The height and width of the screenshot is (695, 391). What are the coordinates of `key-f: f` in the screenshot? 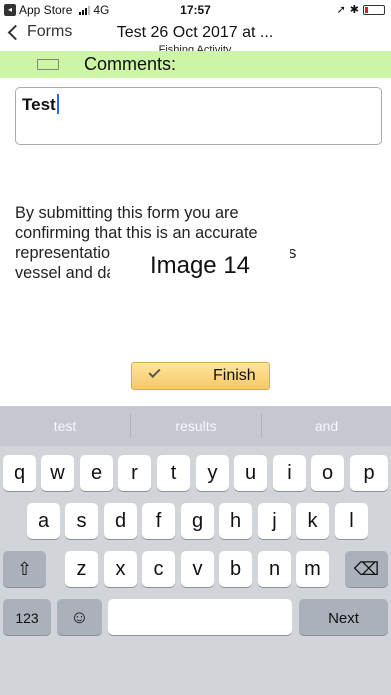 It's located at (158, 521).